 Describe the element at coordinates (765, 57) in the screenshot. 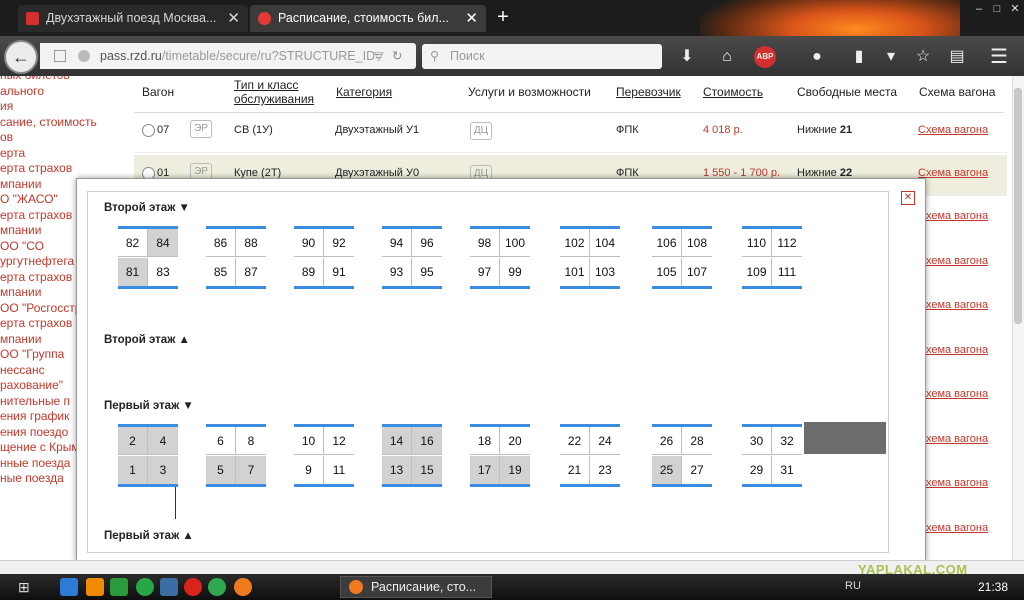

I see `adblock-icon: ABP` at that location.